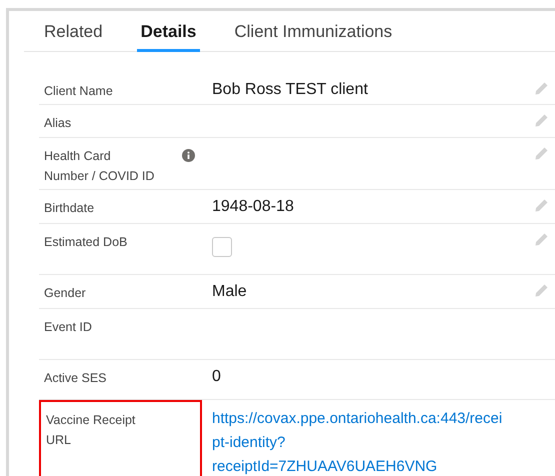 The image size is (555, 476). Describe the element at coordinates (222, 247) in the screenshot. I see `checkbox` at that location.